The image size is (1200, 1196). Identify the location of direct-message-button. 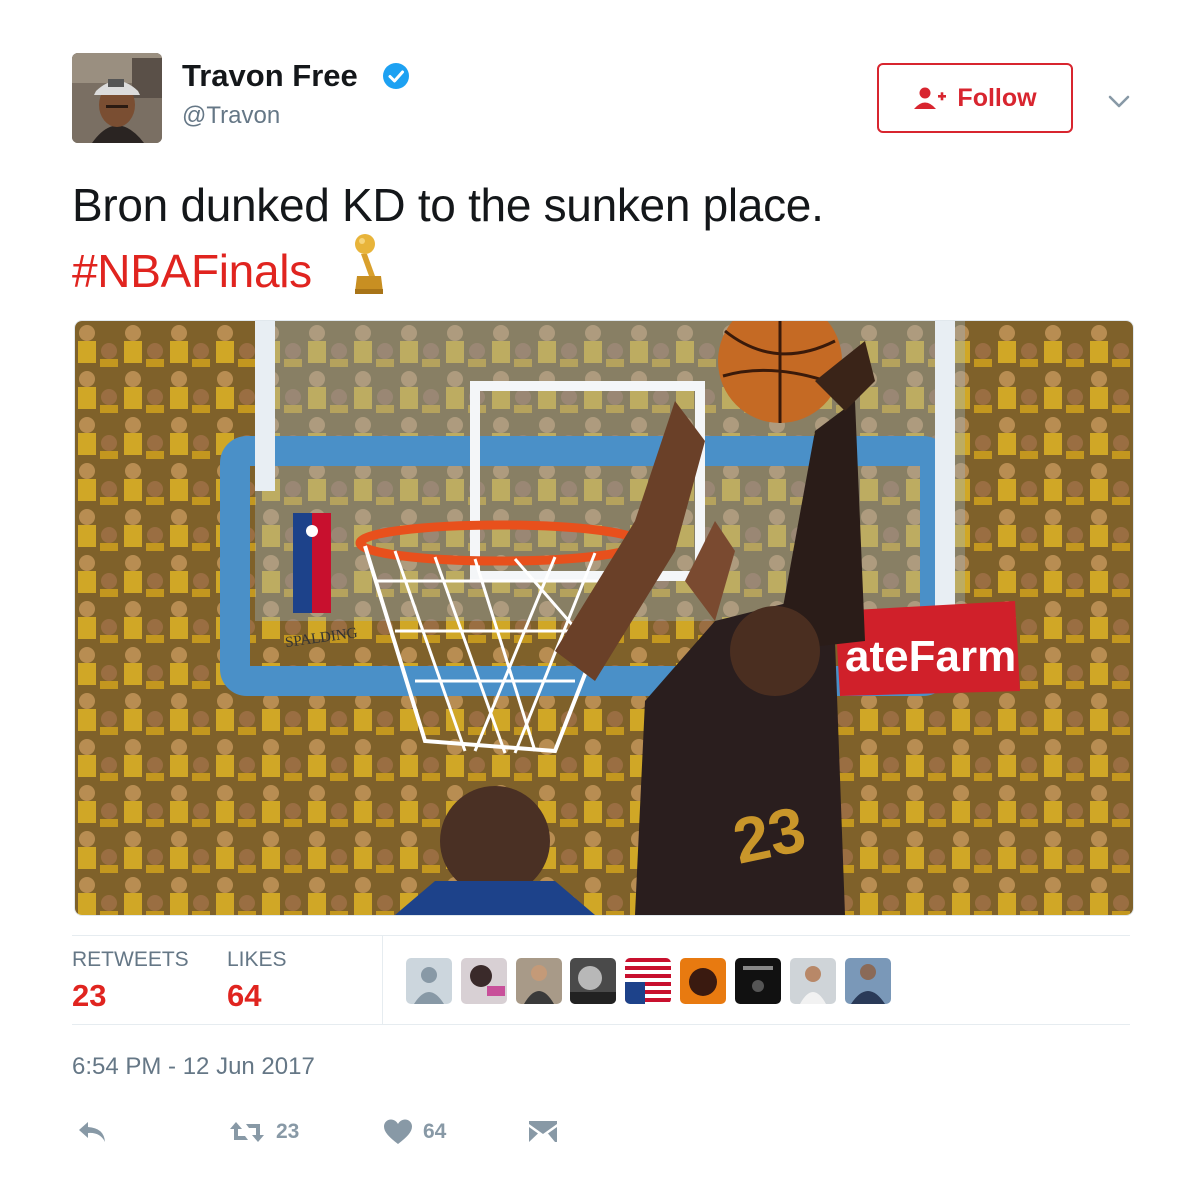
(543, 1132).